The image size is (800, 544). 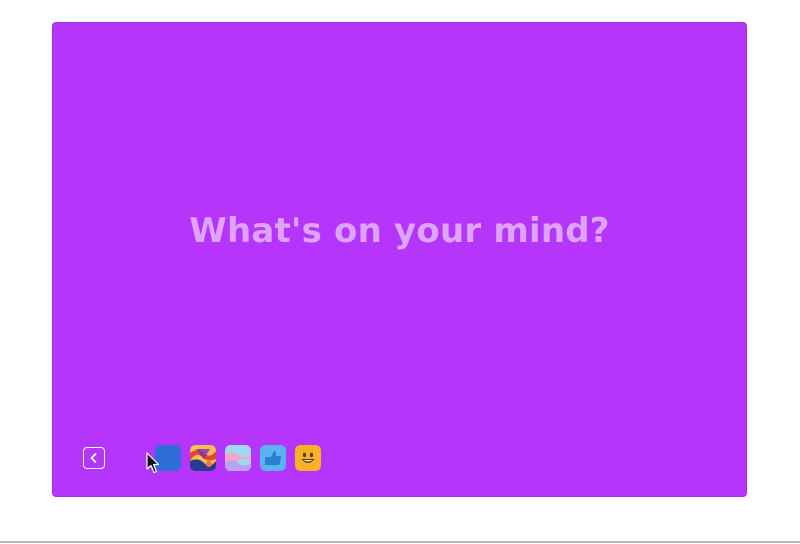 I want to click on swatch-pastel-waves, so click(x=238, y=458).